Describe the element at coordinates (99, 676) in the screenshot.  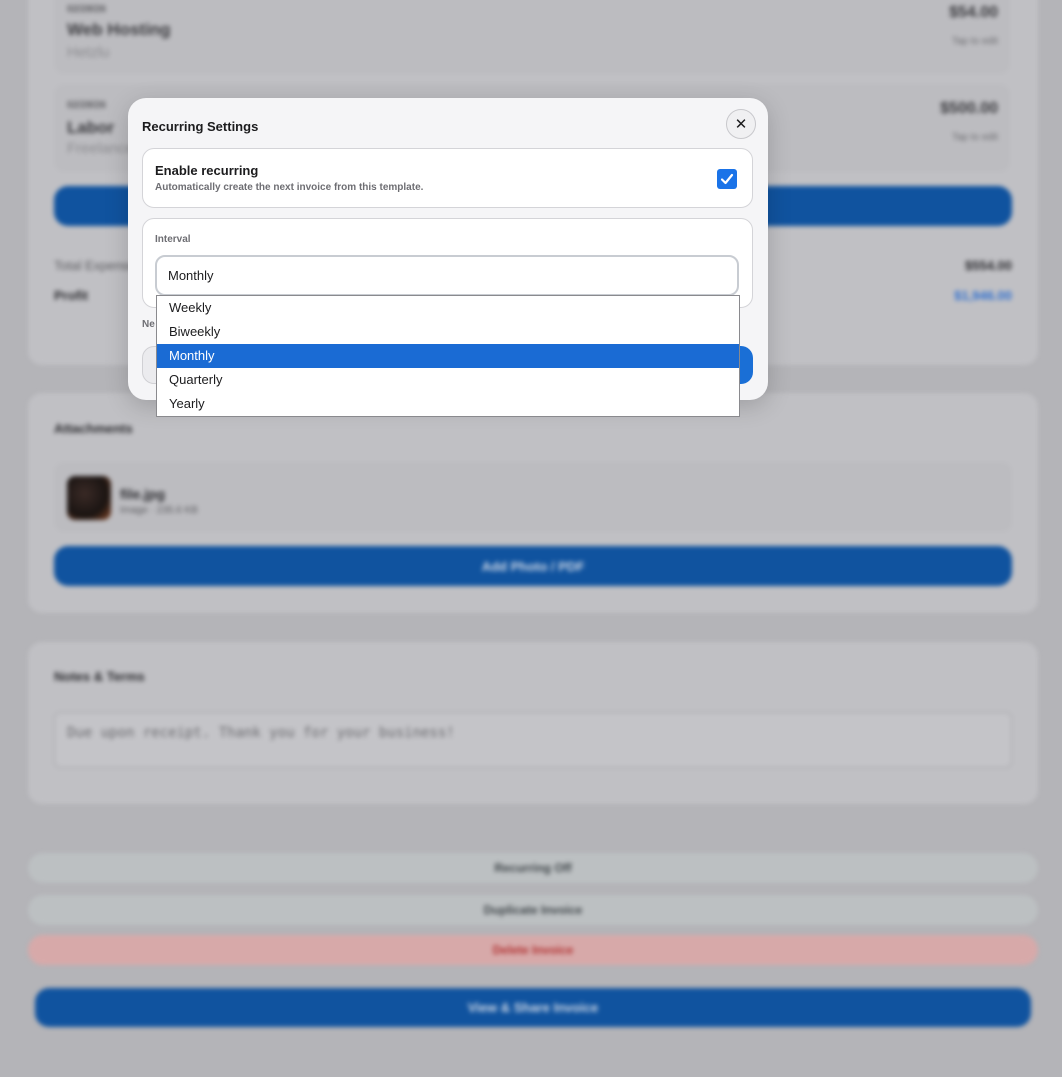
I see `notes-title: Notes & Terms` at that location.